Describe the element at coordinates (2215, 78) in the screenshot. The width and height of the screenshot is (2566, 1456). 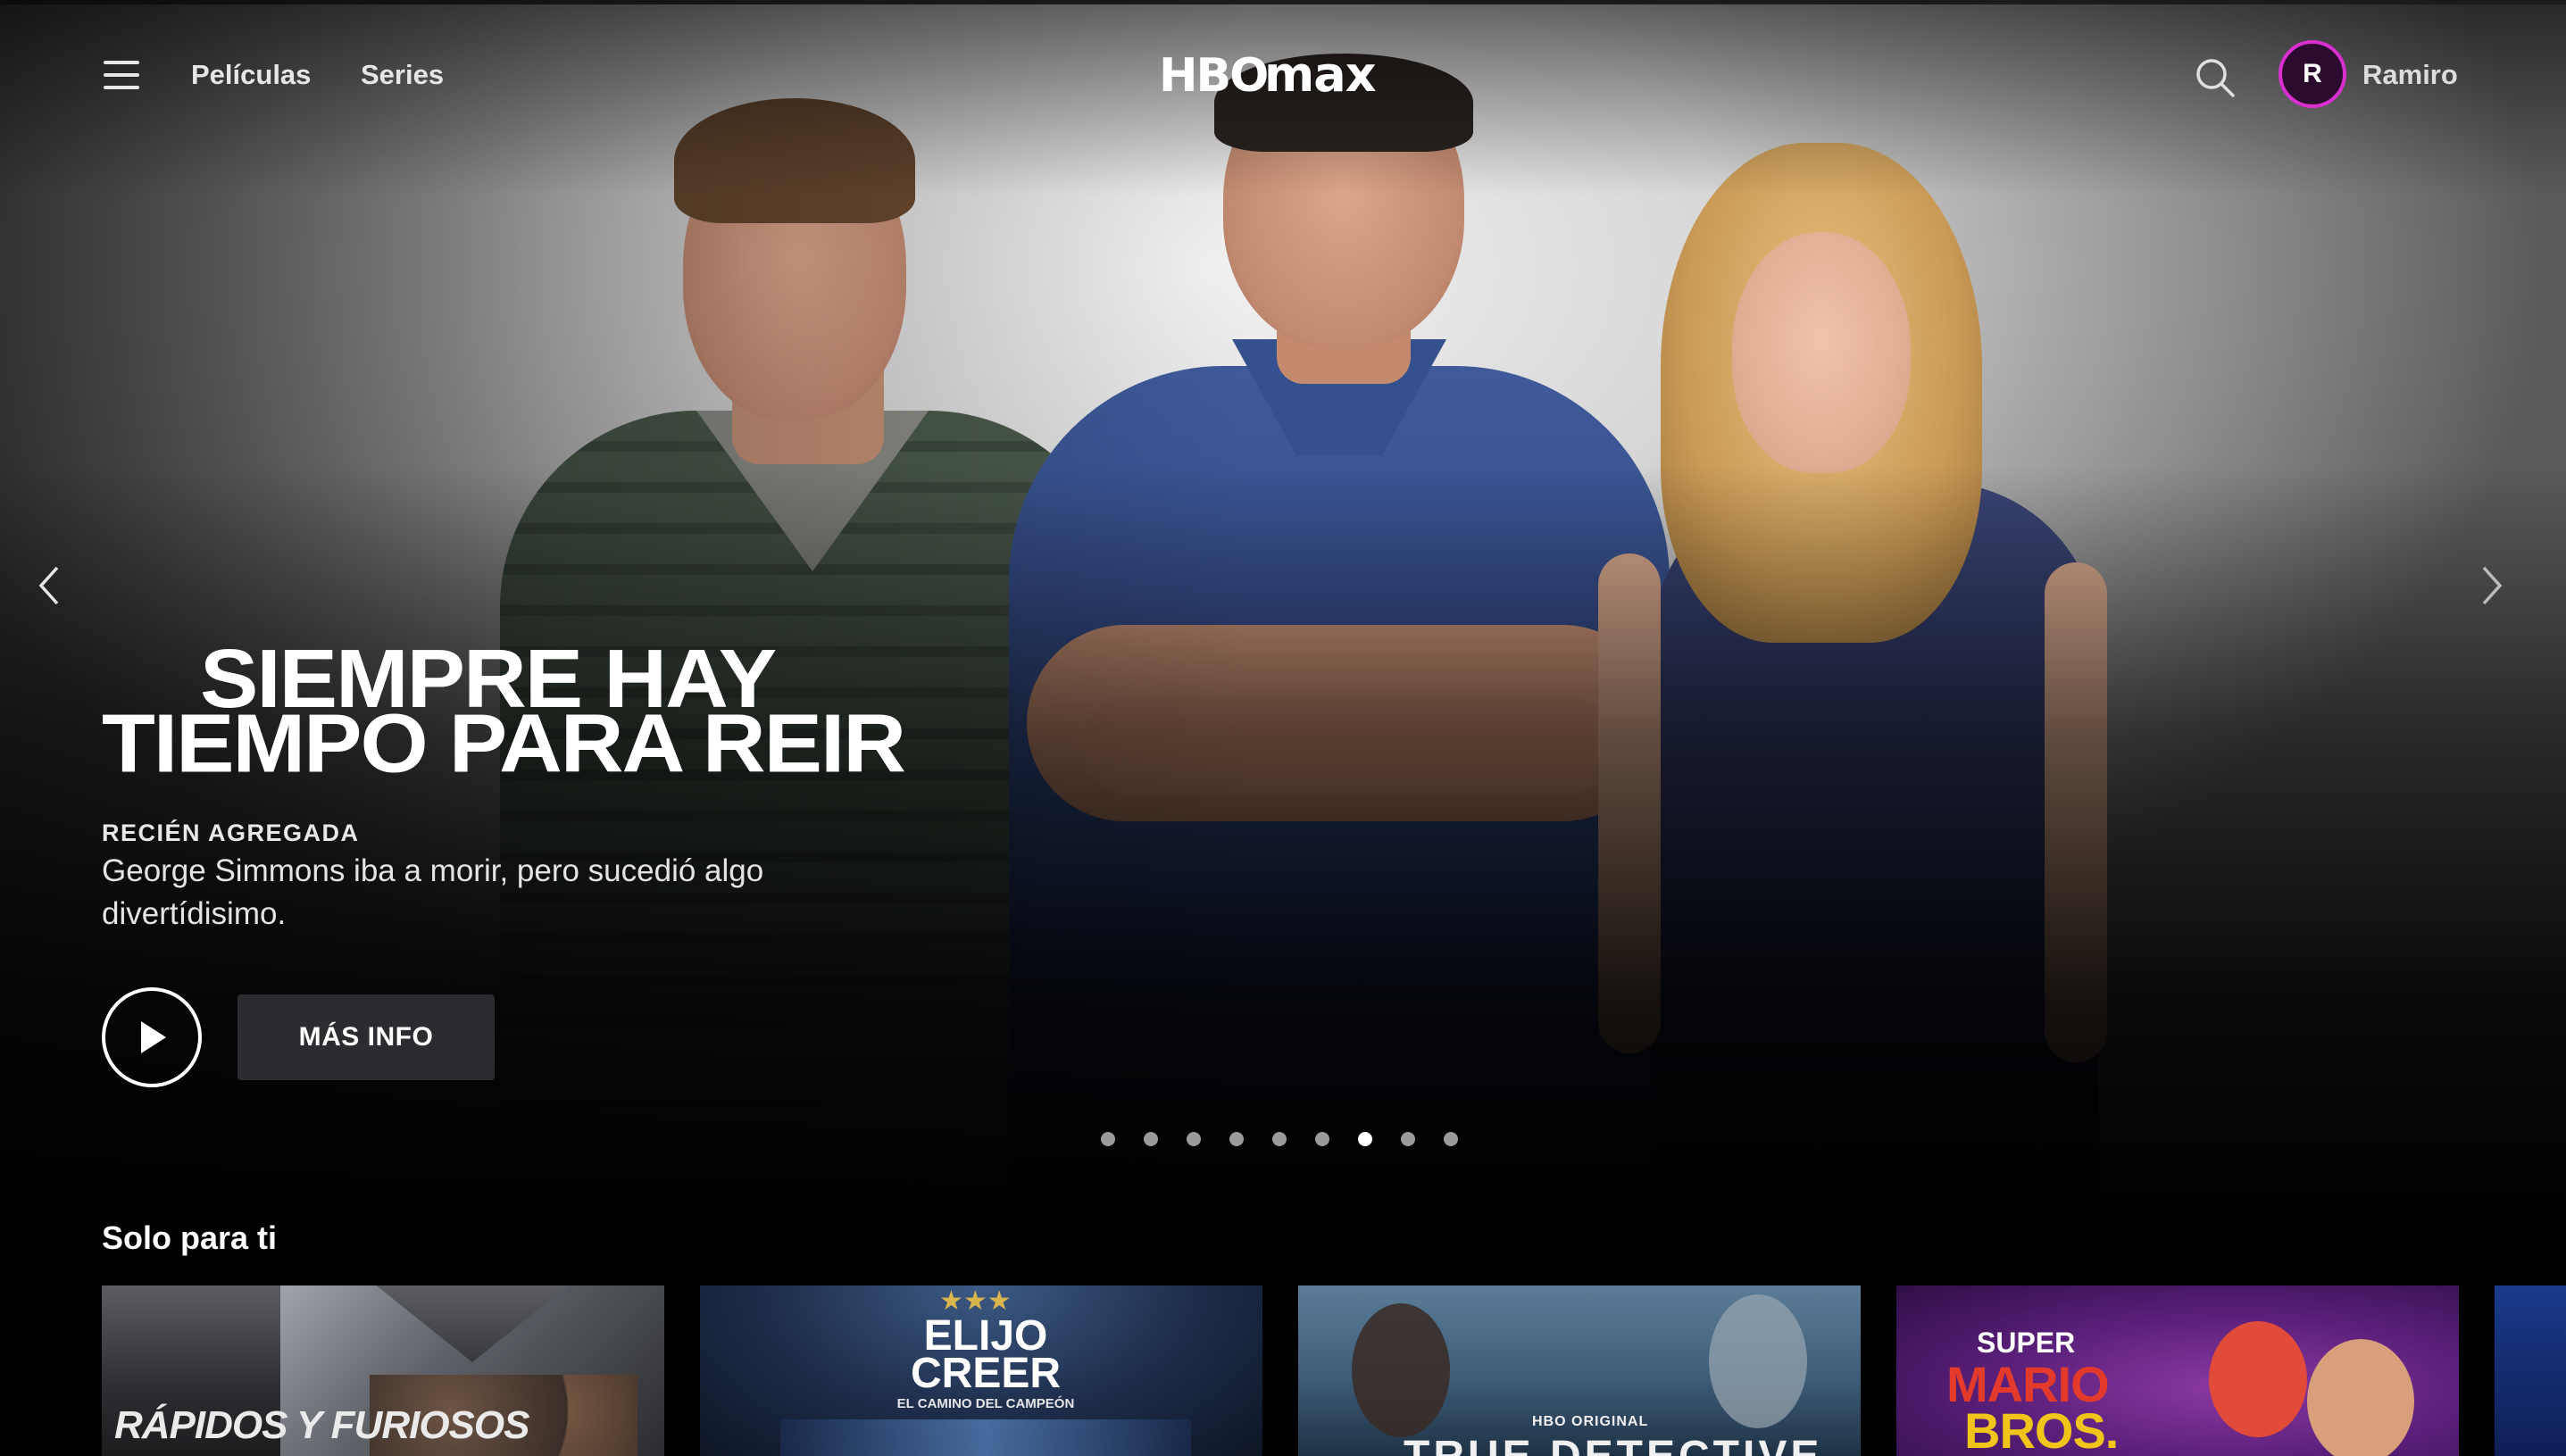
I see `search-icon` at that location.